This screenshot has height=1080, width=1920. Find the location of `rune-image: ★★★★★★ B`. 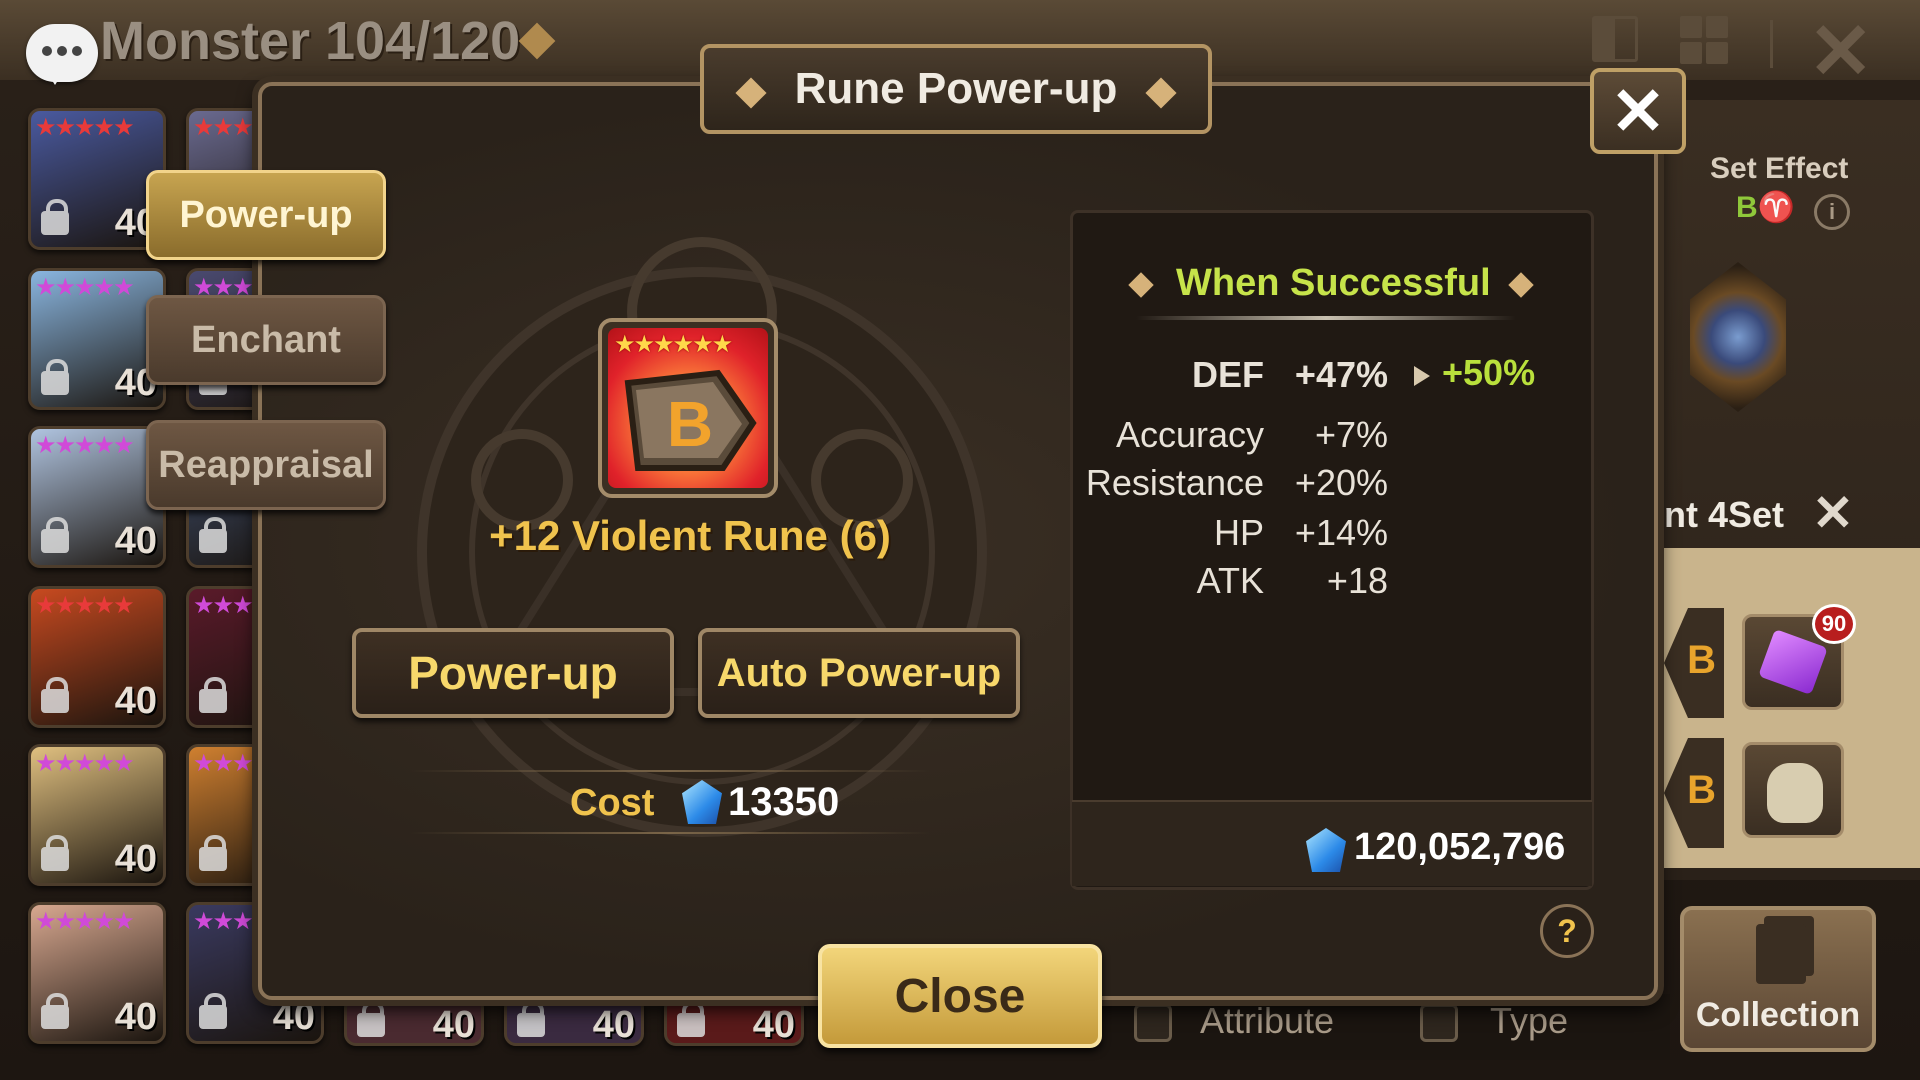

rune-image: ★★★★★★ B is located at coordinates (688, 408).